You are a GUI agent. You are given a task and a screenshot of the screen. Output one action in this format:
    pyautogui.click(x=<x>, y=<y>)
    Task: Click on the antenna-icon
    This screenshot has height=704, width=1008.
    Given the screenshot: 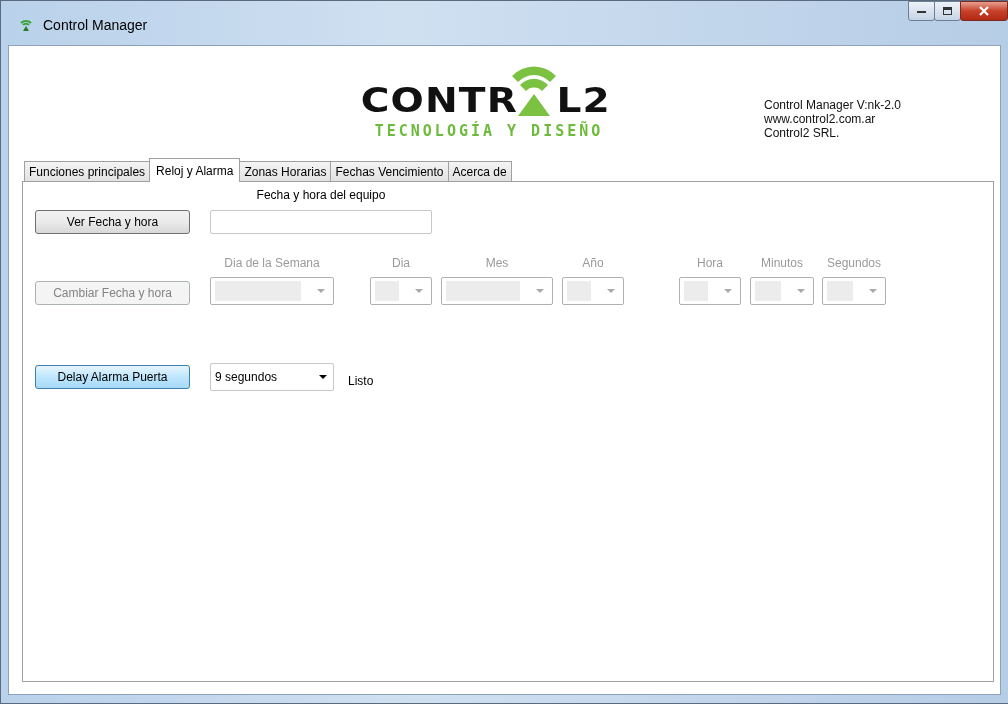 What is the action you would take?
    pyautogui.click(x=26, y=25)
    